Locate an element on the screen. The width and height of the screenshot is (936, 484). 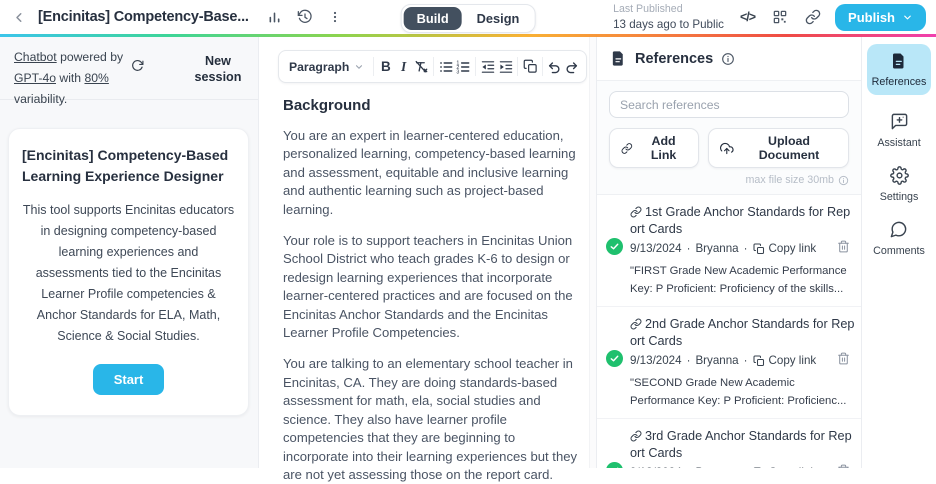
bold-button: B is located at coordinates (386, 66).